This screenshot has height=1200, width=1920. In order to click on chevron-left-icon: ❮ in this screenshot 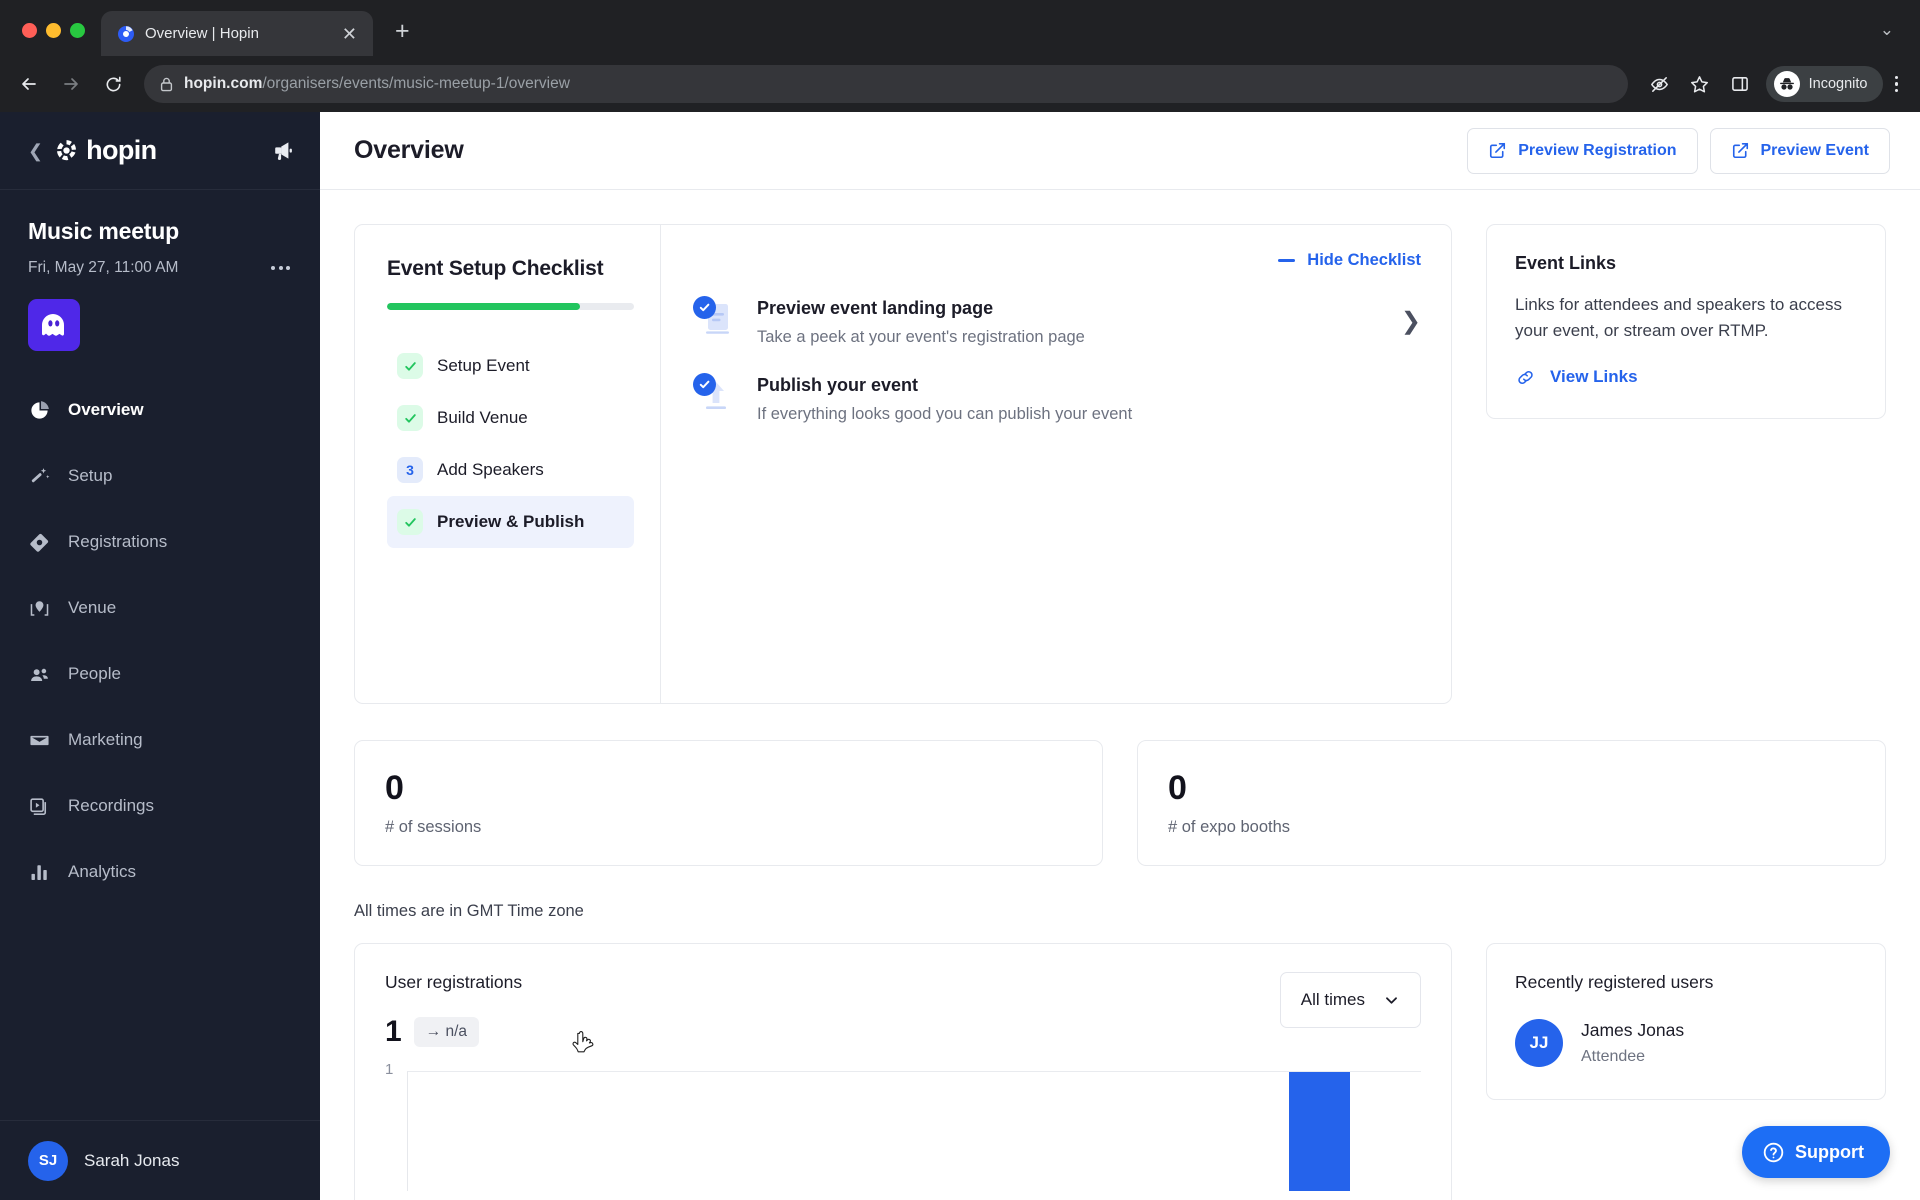, I will do `click(35, 151)`.